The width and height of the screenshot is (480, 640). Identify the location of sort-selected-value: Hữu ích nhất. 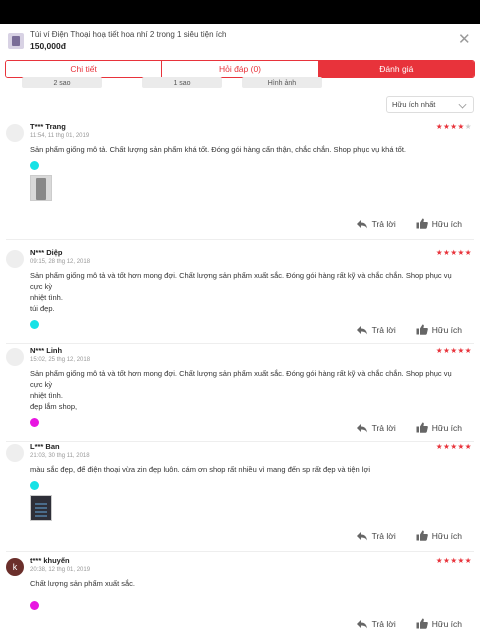
(414, 104).